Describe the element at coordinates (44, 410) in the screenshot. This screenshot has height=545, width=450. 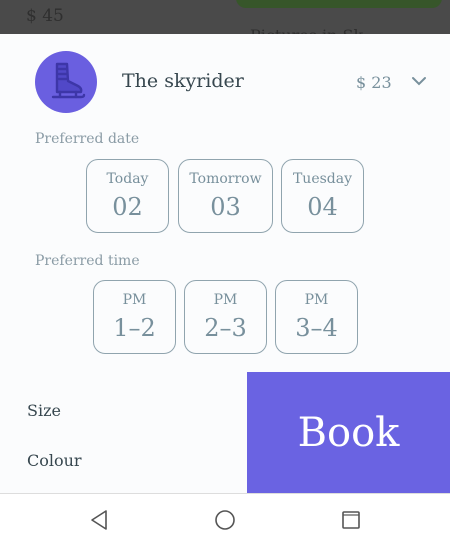
I see `size-label: Size` at that location.